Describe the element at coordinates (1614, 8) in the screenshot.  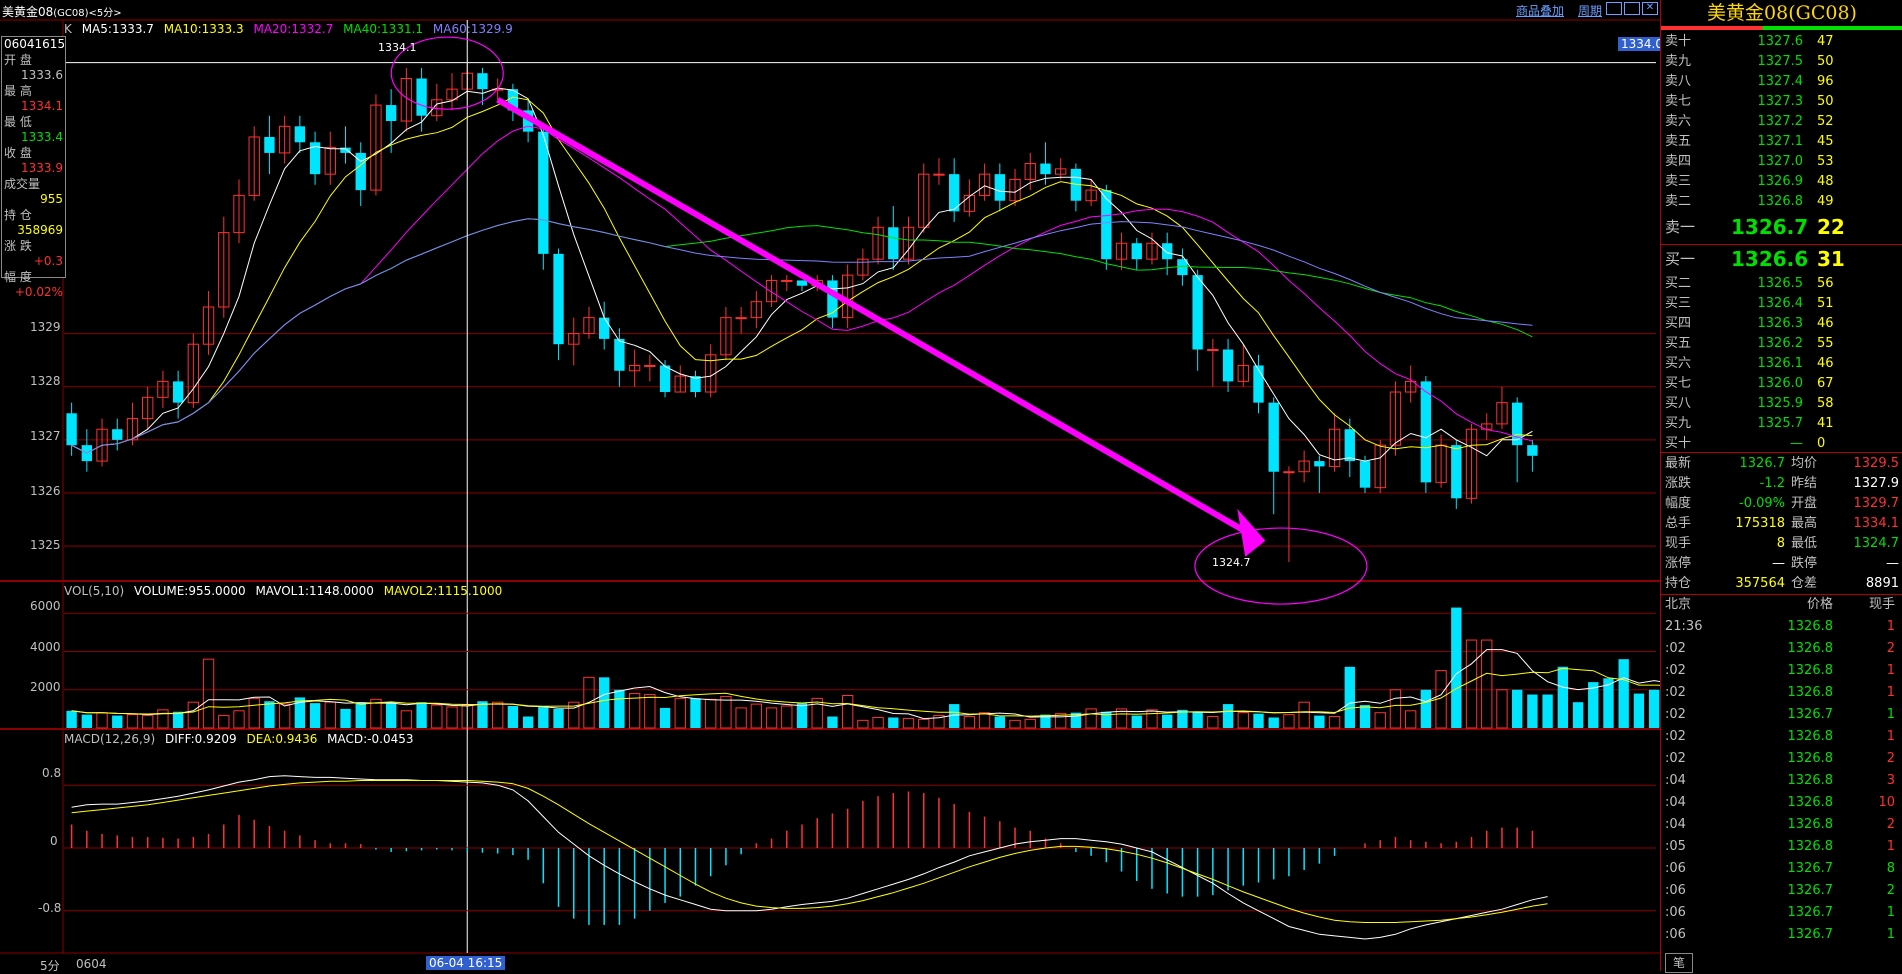
I see `window-restore-icon` at that location.